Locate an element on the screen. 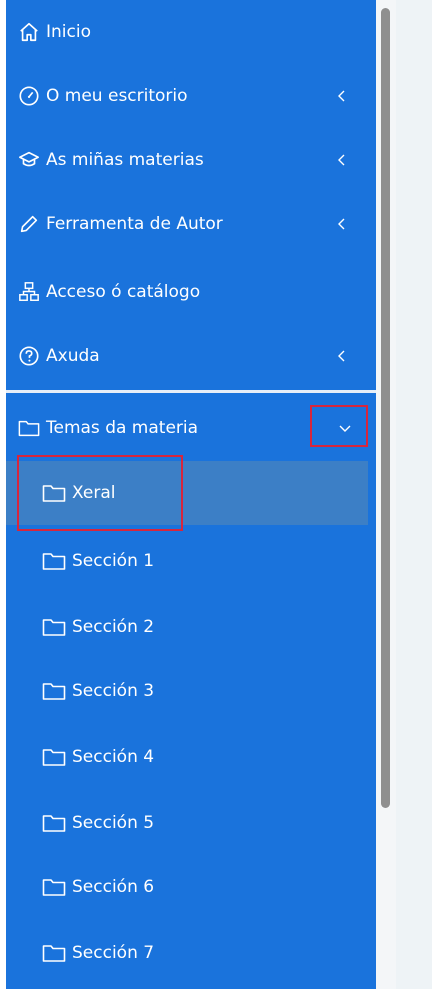 The width and height of the screenshot is (432, 989). topic-item-seccion-4: Sección 4 is located at coordinates (191, 757).